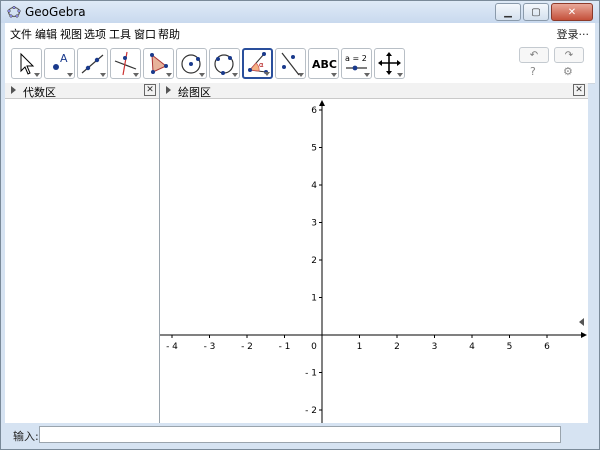 The image size is (600, 450). Describe the element at coordinates (533, 71) in the screenshot. I see `help-icon: ?` at that location.